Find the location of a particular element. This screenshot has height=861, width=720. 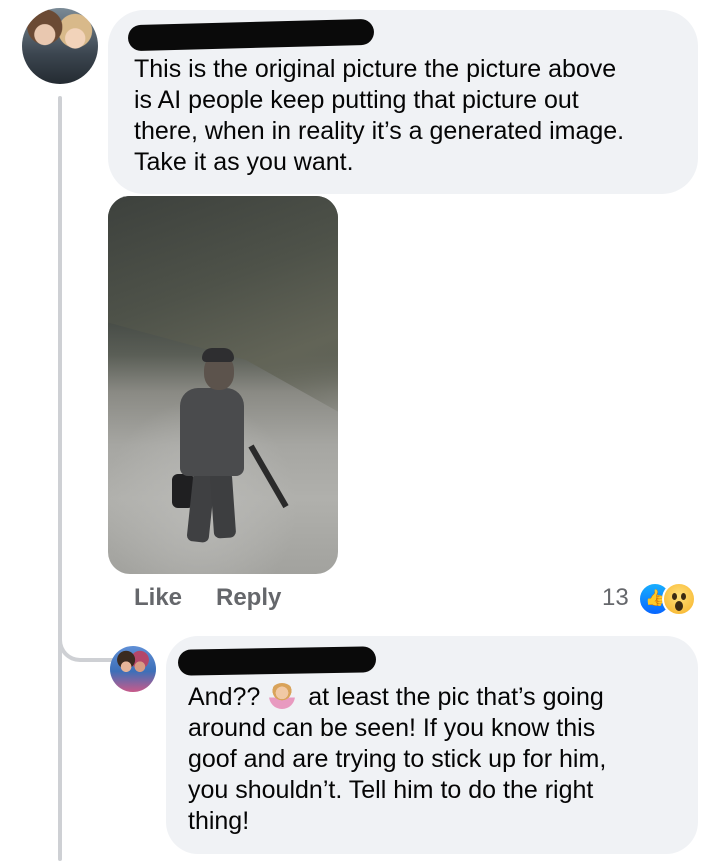

thread-connector-line is located at coordinates (60, 478).